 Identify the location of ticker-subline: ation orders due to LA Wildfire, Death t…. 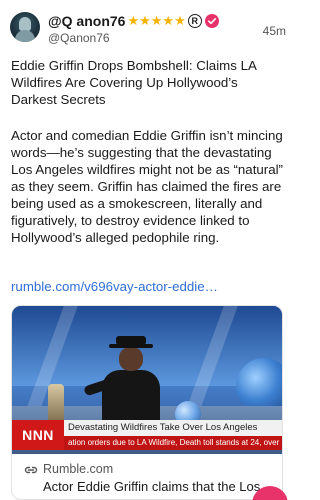
(173, 443).